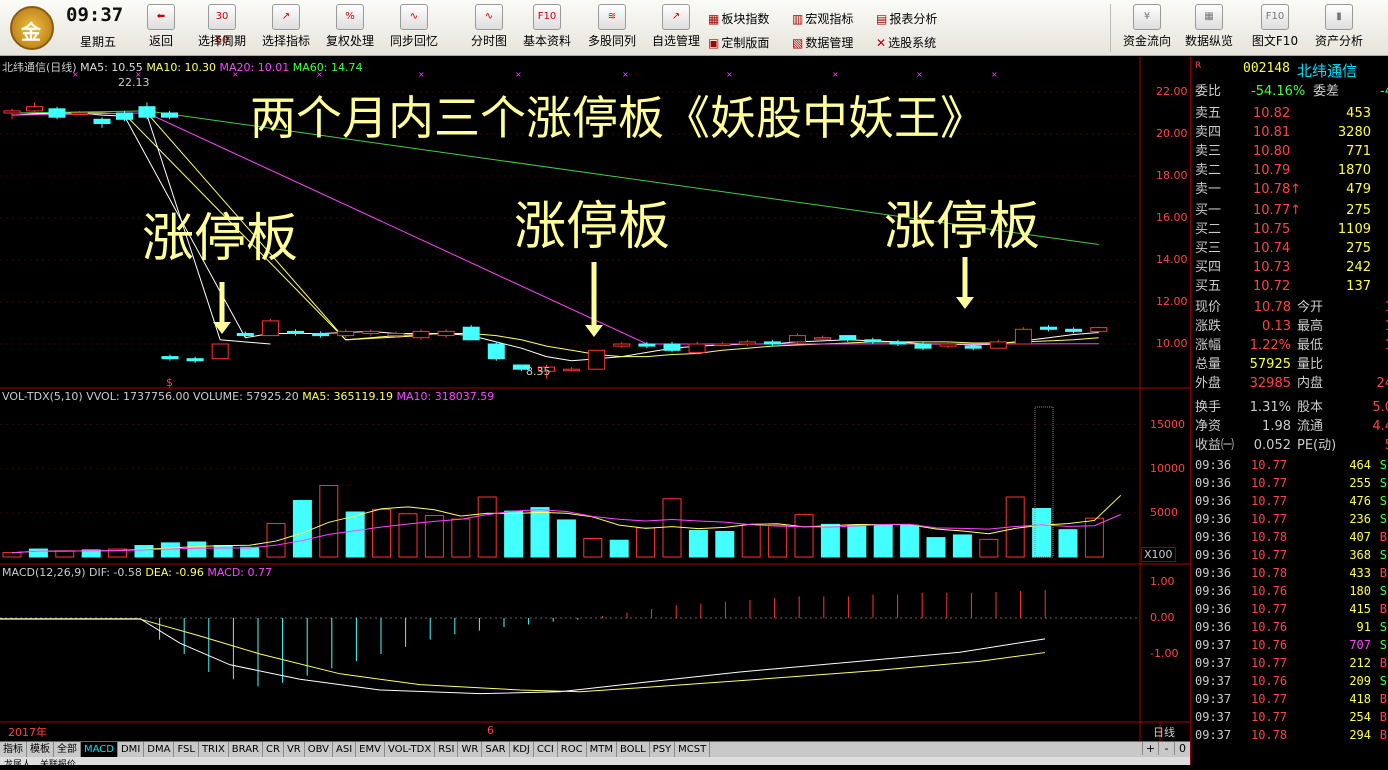  Describe the element at coordinates (1291, 171) in the screenshot. I see `sell-row: 卖二 10.79 1870` at that location.